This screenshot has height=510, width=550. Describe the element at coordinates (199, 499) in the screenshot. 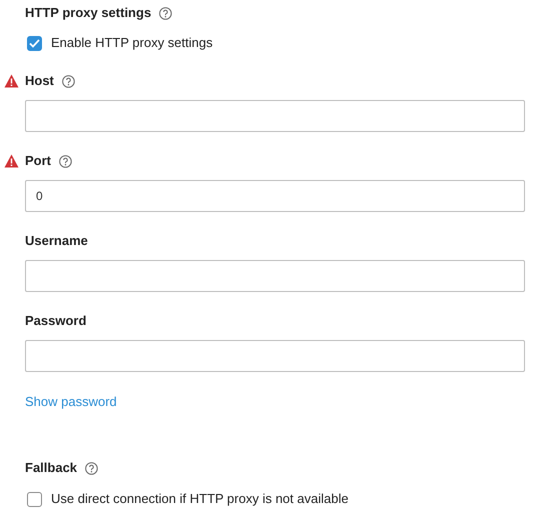

I see `checkbox-label: Use direct connection if HTTP proxy is not available` at that location.